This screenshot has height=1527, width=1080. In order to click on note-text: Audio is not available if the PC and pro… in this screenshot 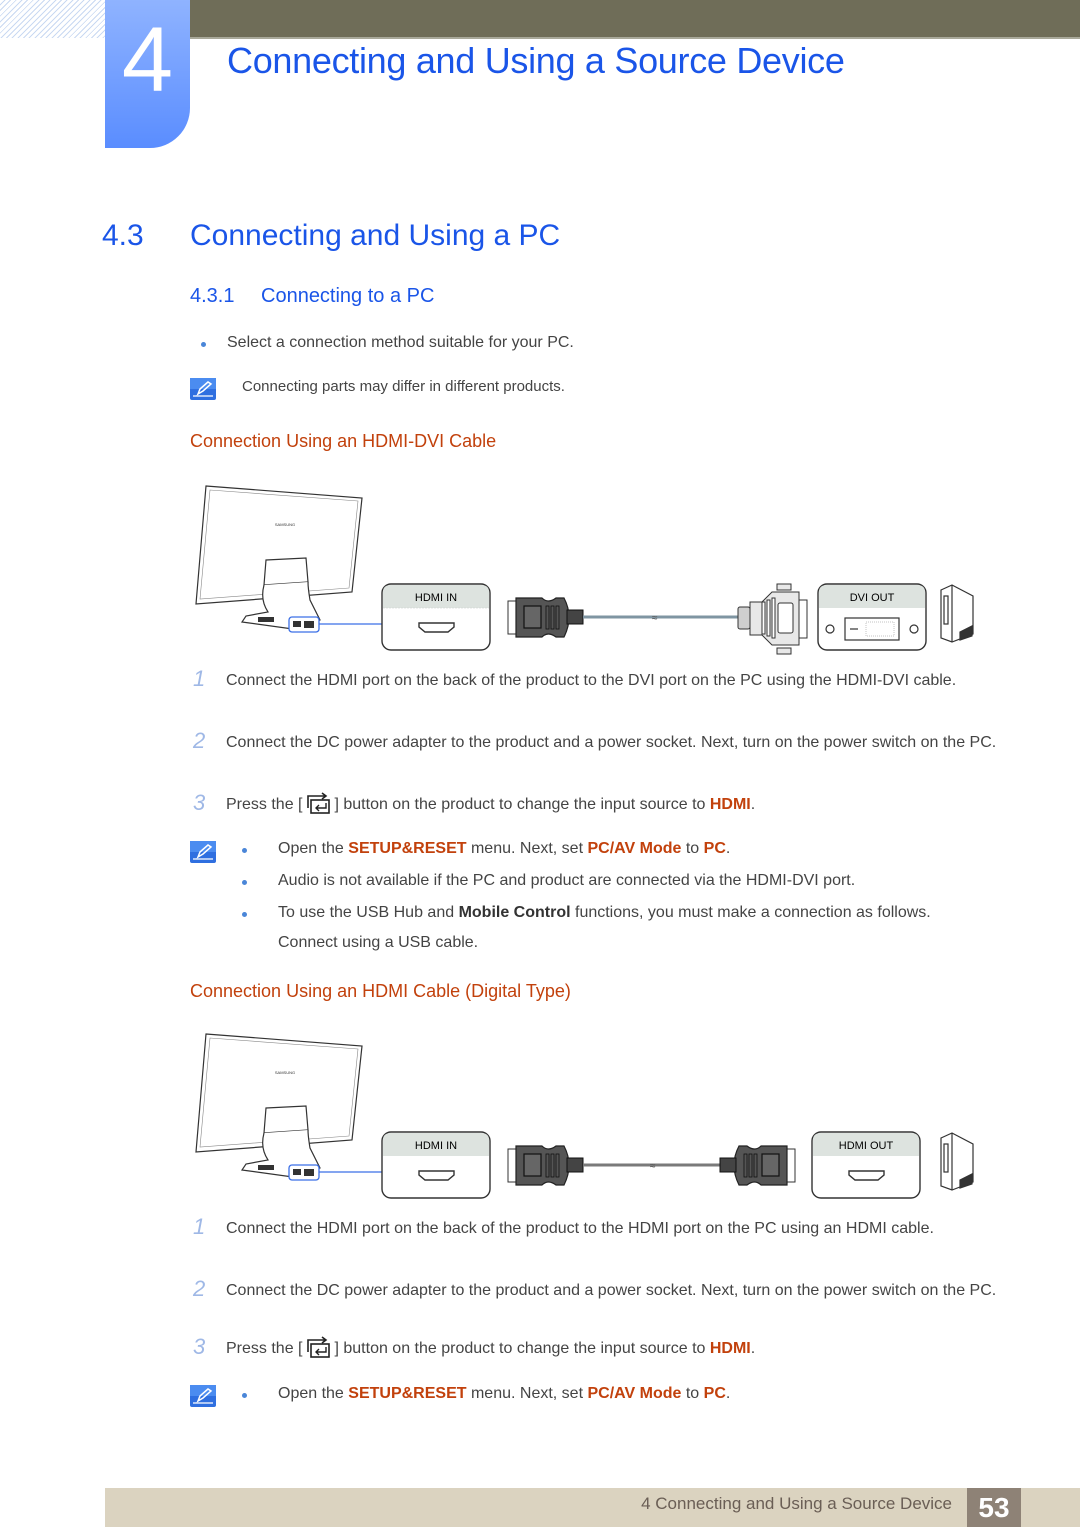, I will do `click(567, 880)`.